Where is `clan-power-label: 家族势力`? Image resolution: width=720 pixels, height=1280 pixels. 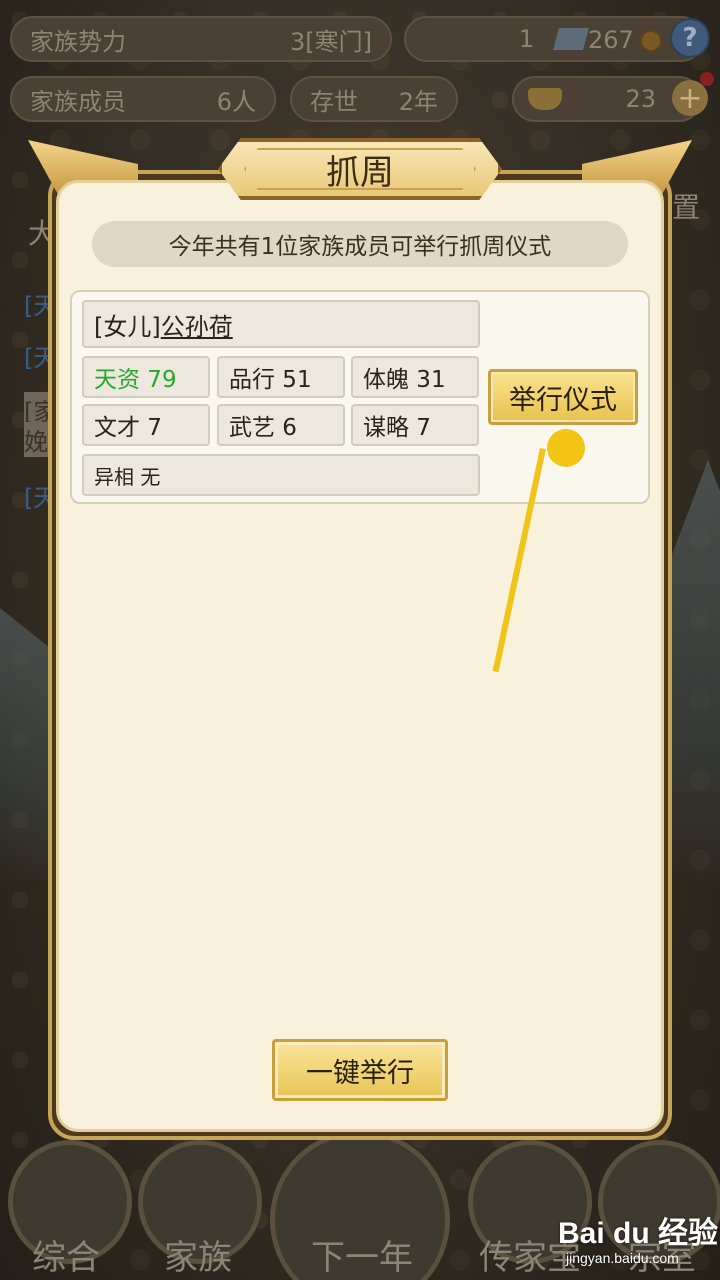 clan-power-label: 家族势力 is located at coordinates (78, 41).